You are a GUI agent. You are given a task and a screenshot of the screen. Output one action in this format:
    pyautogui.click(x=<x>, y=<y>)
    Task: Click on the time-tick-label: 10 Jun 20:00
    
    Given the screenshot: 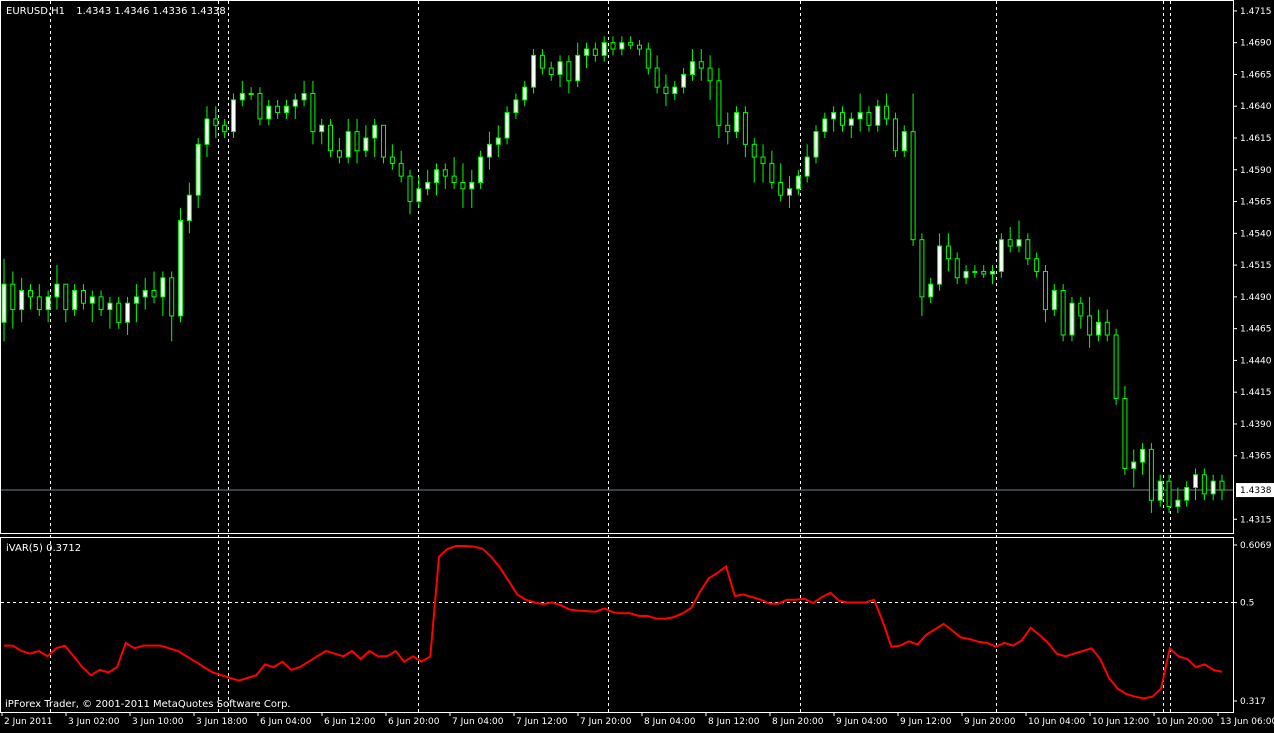 What is the action you would take?
    pyautogui.click(x=1184, y=722)
    